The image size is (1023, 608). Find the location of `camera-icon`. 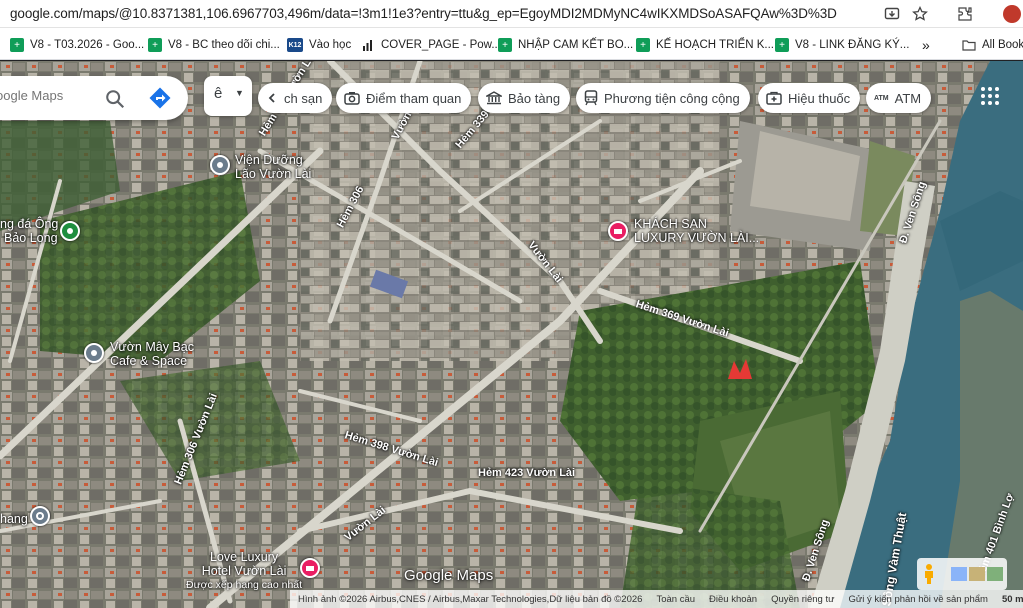

camera-icon is located at coordinates (352, 98).